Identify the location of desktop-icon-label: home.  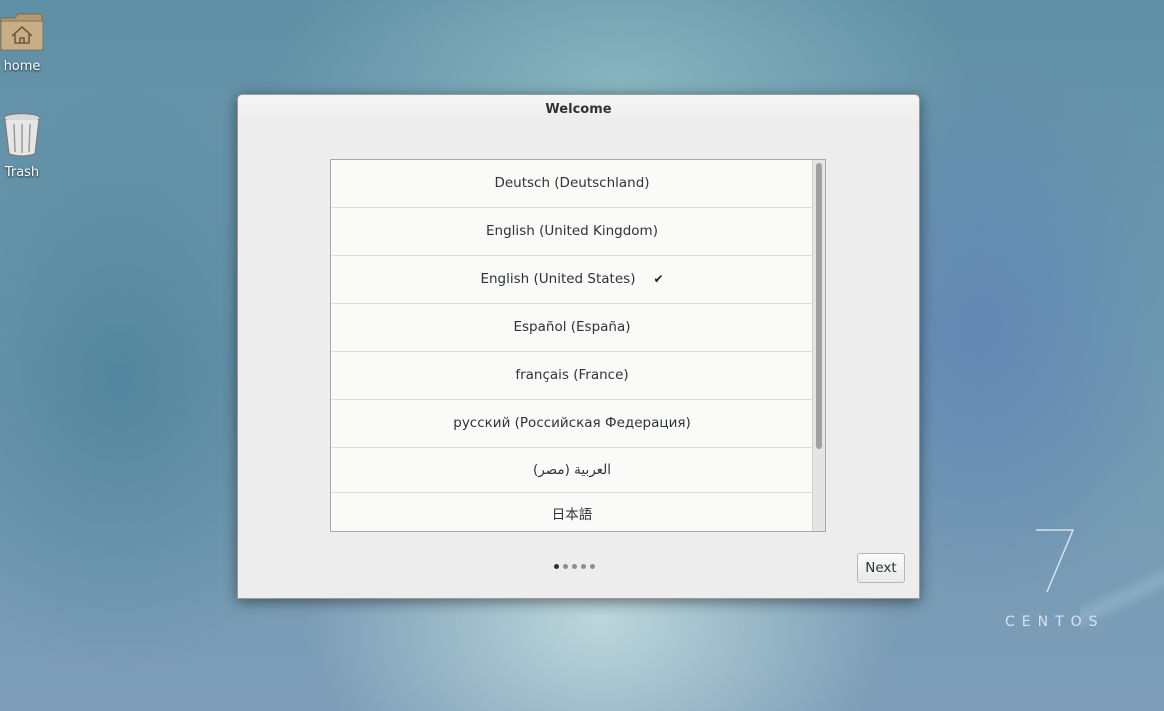
(22, 66).